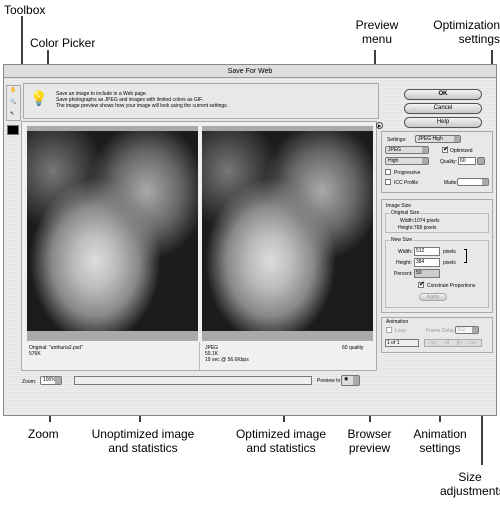  What do you see at coordinates (379, 125) in the screenshot?
I see `preview-menu-icon: ▶` at bounding box center [379, 125].